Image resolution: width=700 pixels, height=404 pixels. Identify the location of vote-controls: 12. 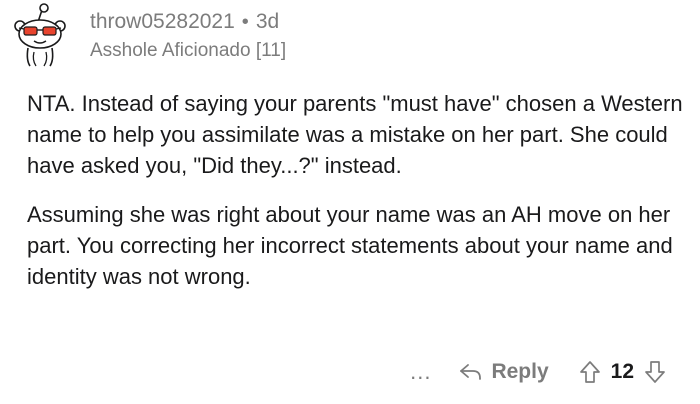
(622, 372).